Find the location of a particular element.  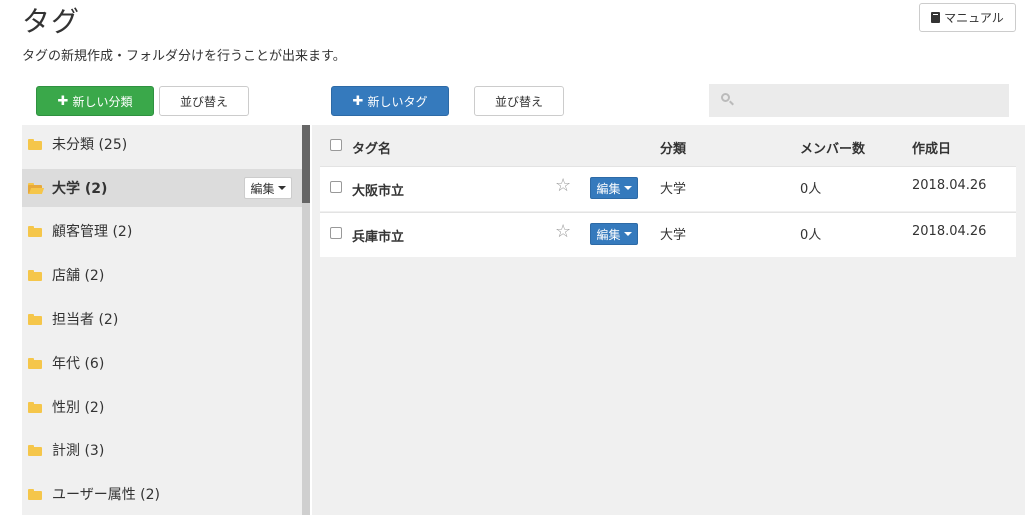

sort-tags-label: 並び替え is located at coordinates (518, 101).